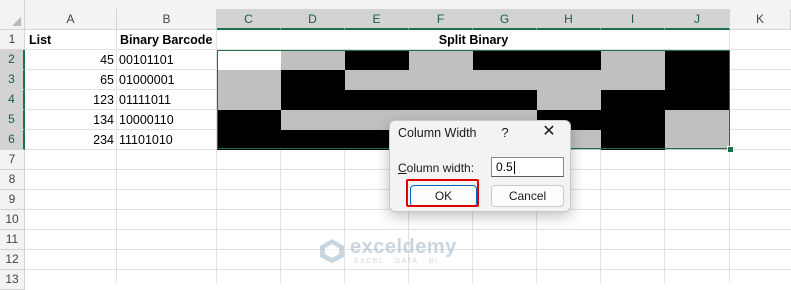 This screenshot has width=791, height=290. I want to click on watermark-name: exceldemy, so click(403, 247).